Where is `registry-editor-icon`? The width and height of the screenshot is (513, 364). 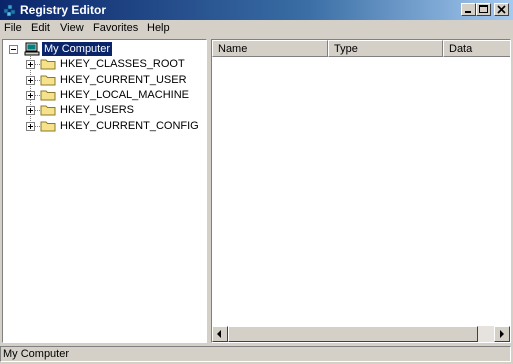 registry-editor-icon is located at coordinates (10, 10).